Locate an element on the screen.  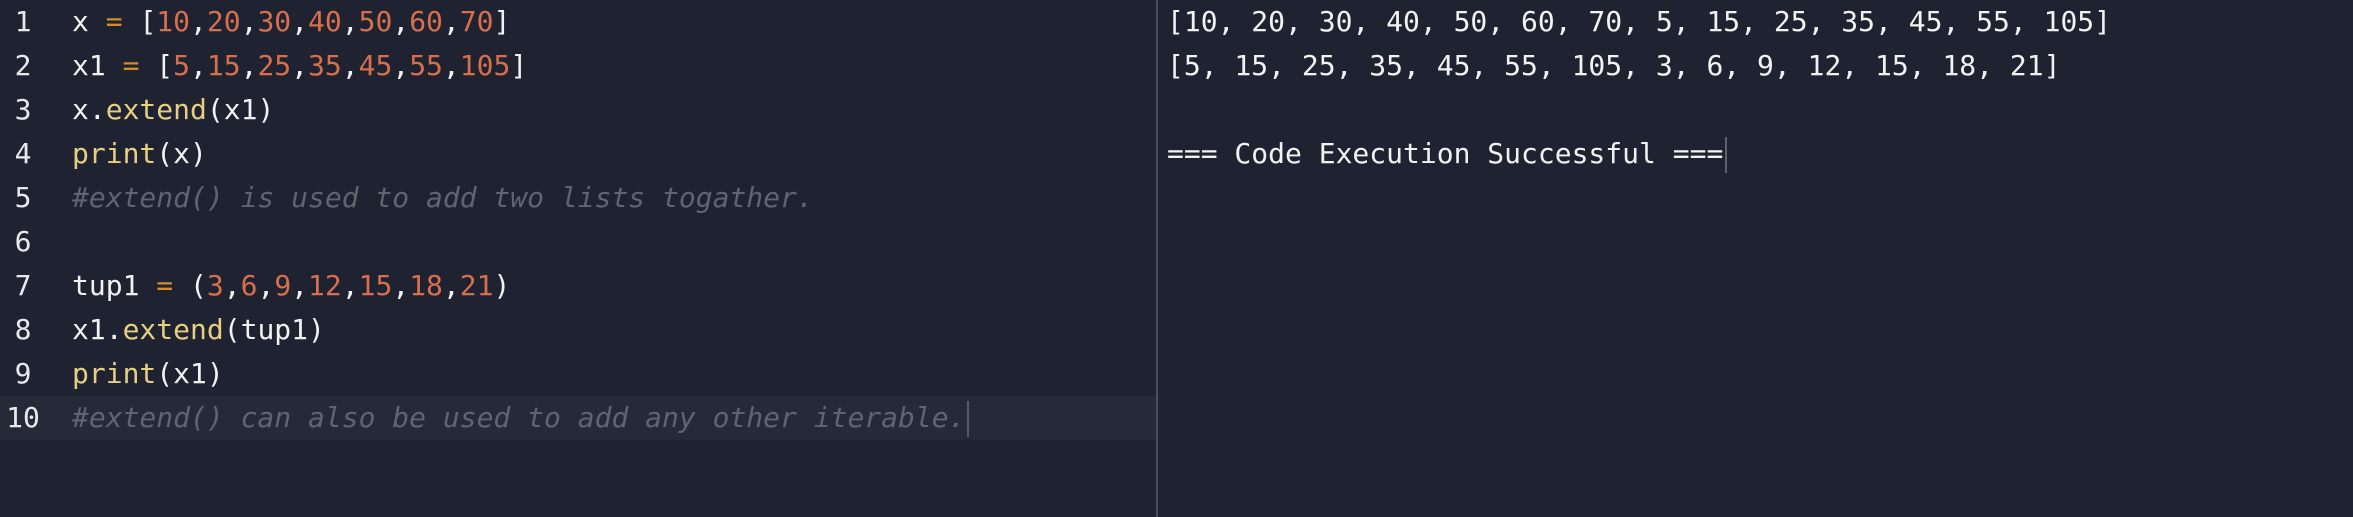
console-cursor is located at coordinates (1726, 155).